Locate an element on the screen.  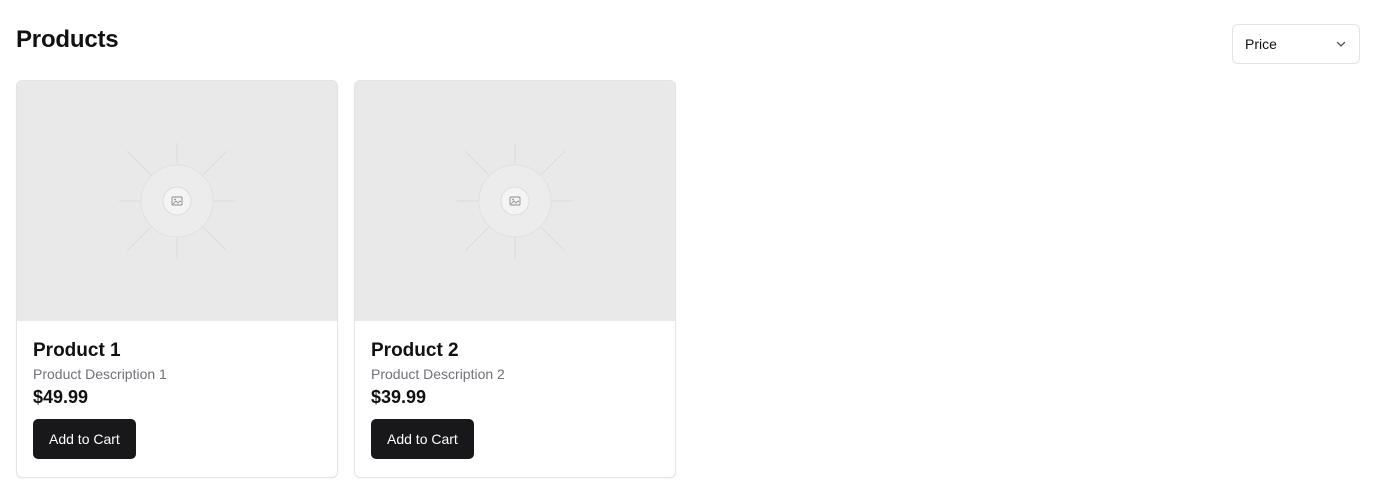
product-name: Product 2 is located at coordinates (415, 350).